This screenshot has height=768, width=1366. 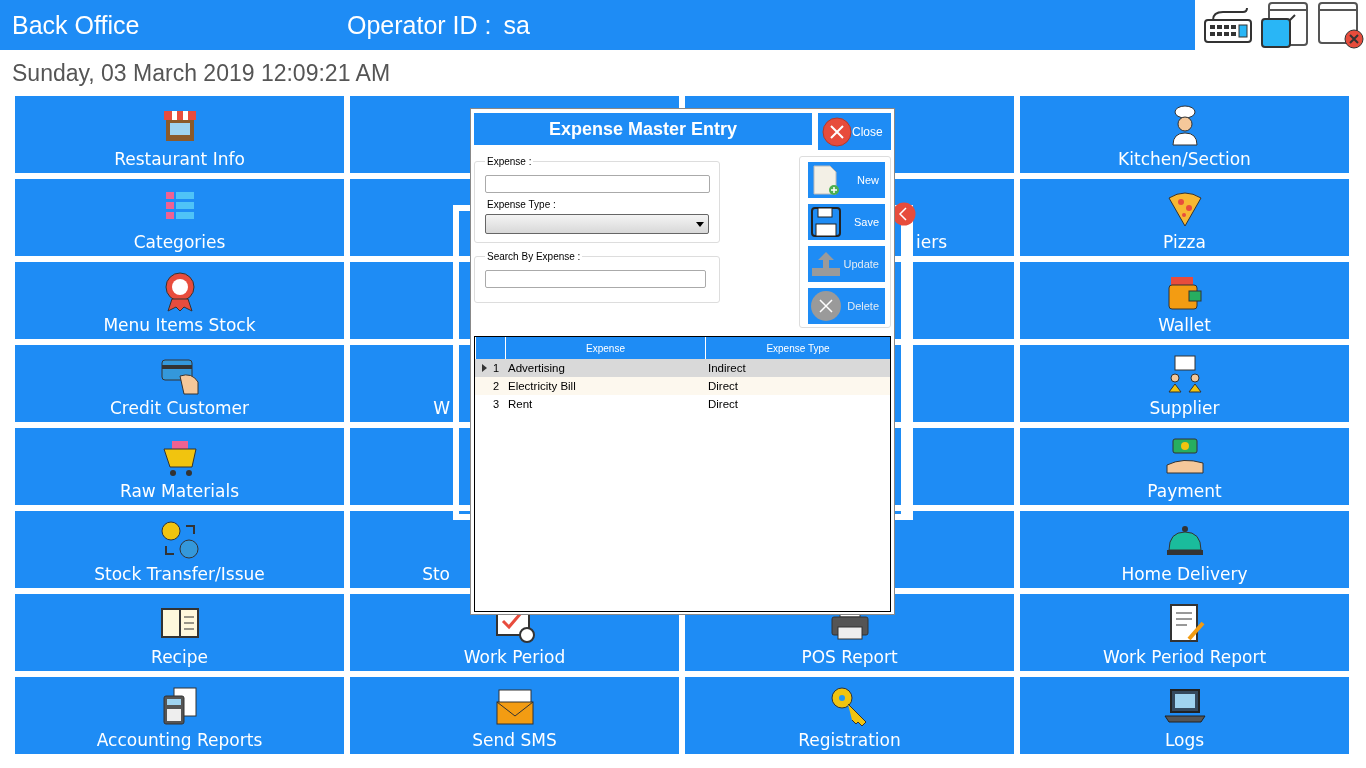 What do you see at coordinates (495, 386) in the screenshot?
I see `row-number: 2` at bounding box center [495, 386].